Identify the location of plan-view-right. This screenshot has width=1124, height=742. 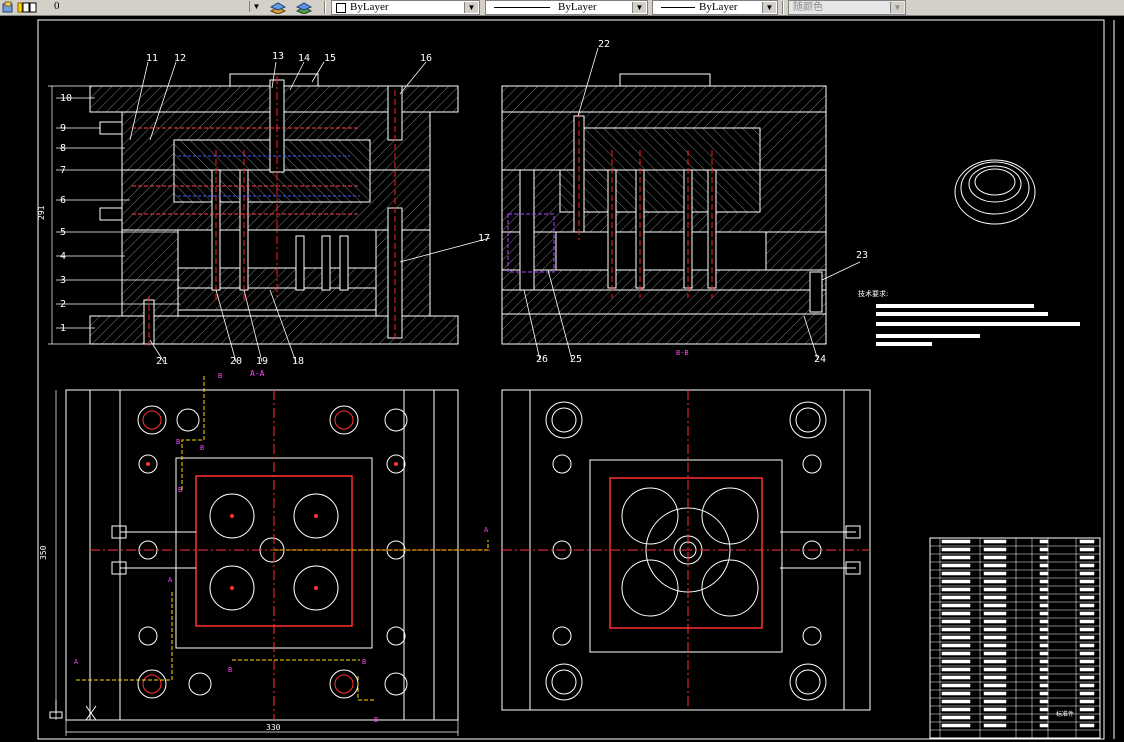
(686, 550).